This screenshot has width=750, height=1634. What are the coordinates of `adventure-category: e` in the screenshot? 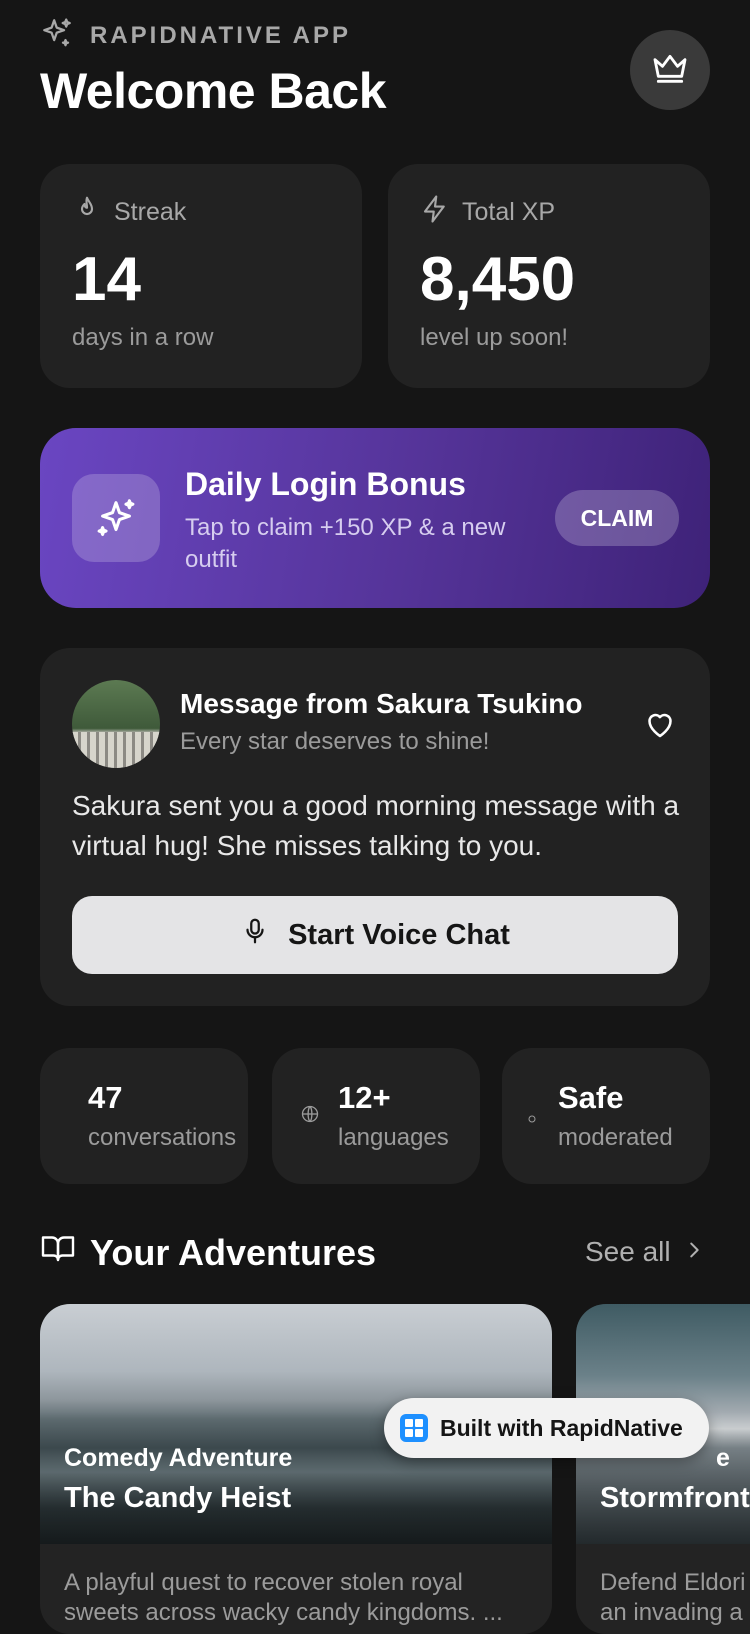 It's located at (723, 1458).